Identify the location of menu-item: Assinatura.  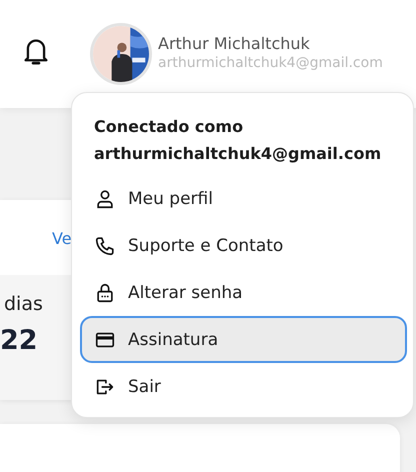
(243, 339).